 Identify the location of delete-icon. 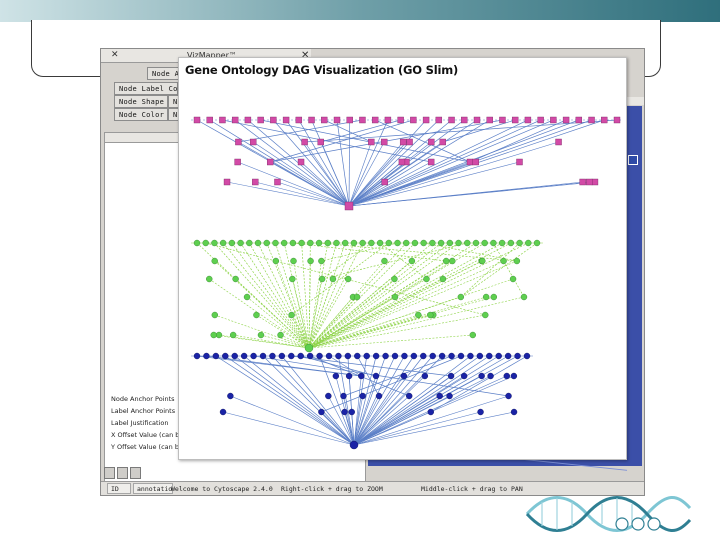
(135, 473).